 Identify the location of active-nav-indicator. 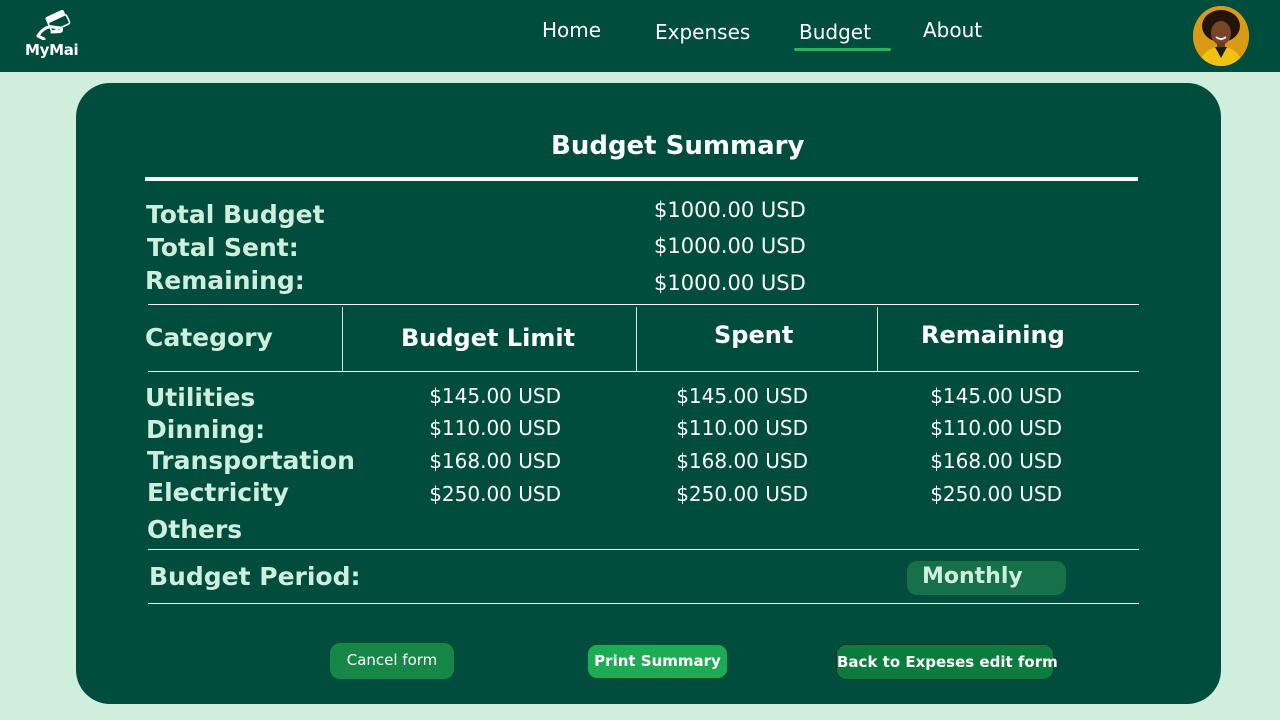
(842, 49).